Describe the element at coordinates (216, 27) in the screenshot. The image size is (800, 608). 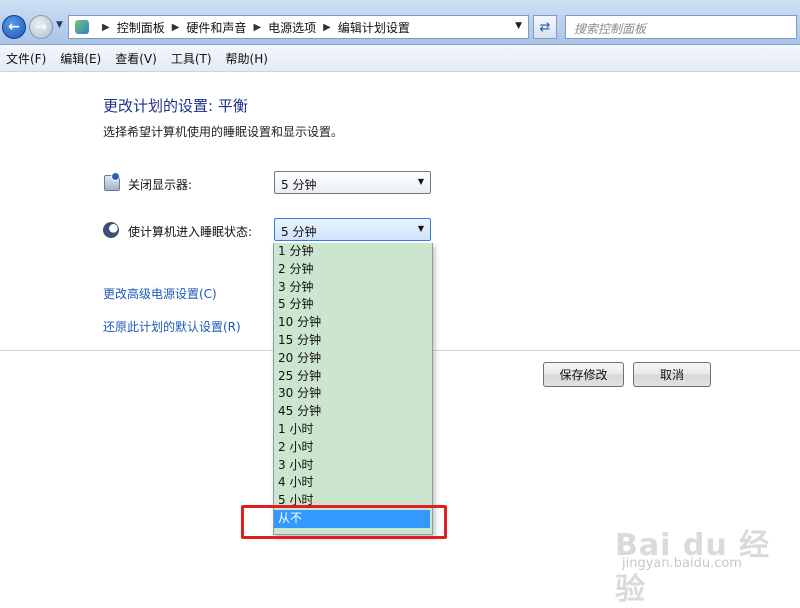
I see `breadcrumb-hardware-sound: 硬件和声音` at that location.